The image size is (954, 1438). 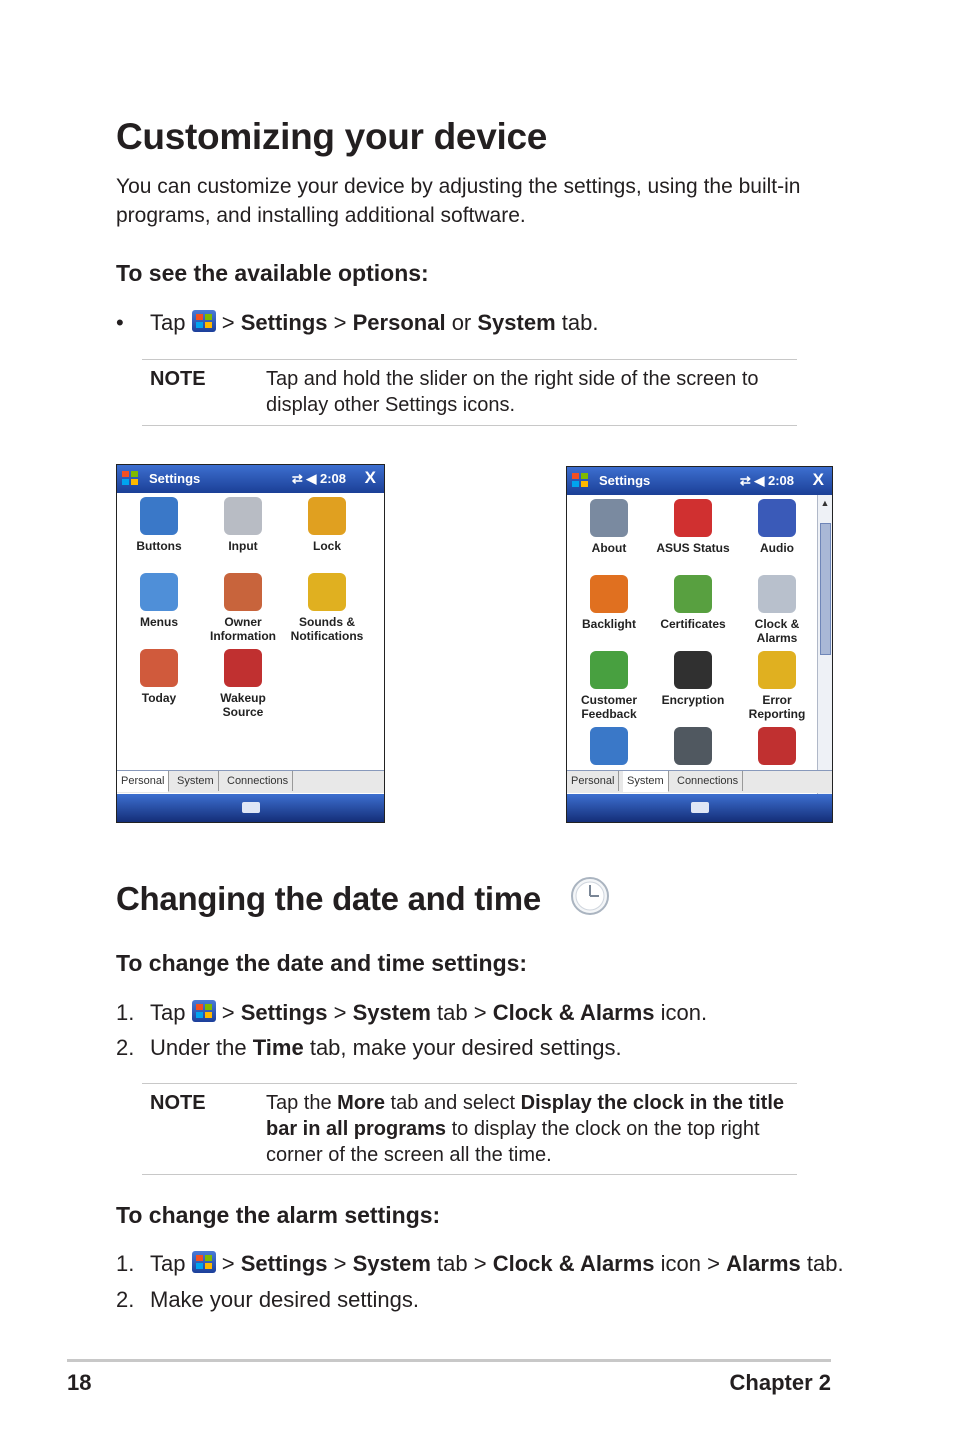 I want to click on clock-readout: 2:08, so click(x=780, y=480).